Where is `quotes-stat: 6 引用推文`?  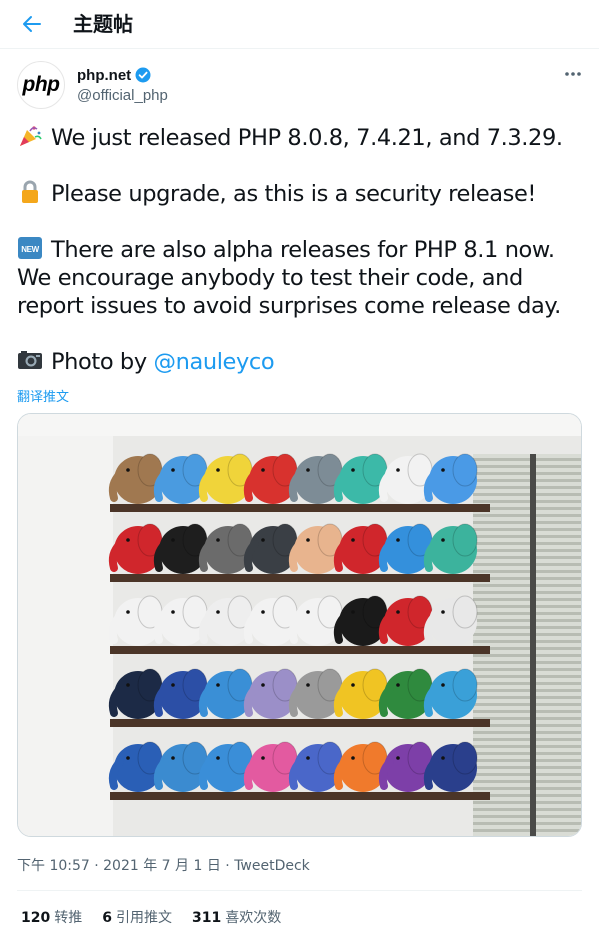 quotes-stat: 6 引用推文 is located at coordinates (137, 917).